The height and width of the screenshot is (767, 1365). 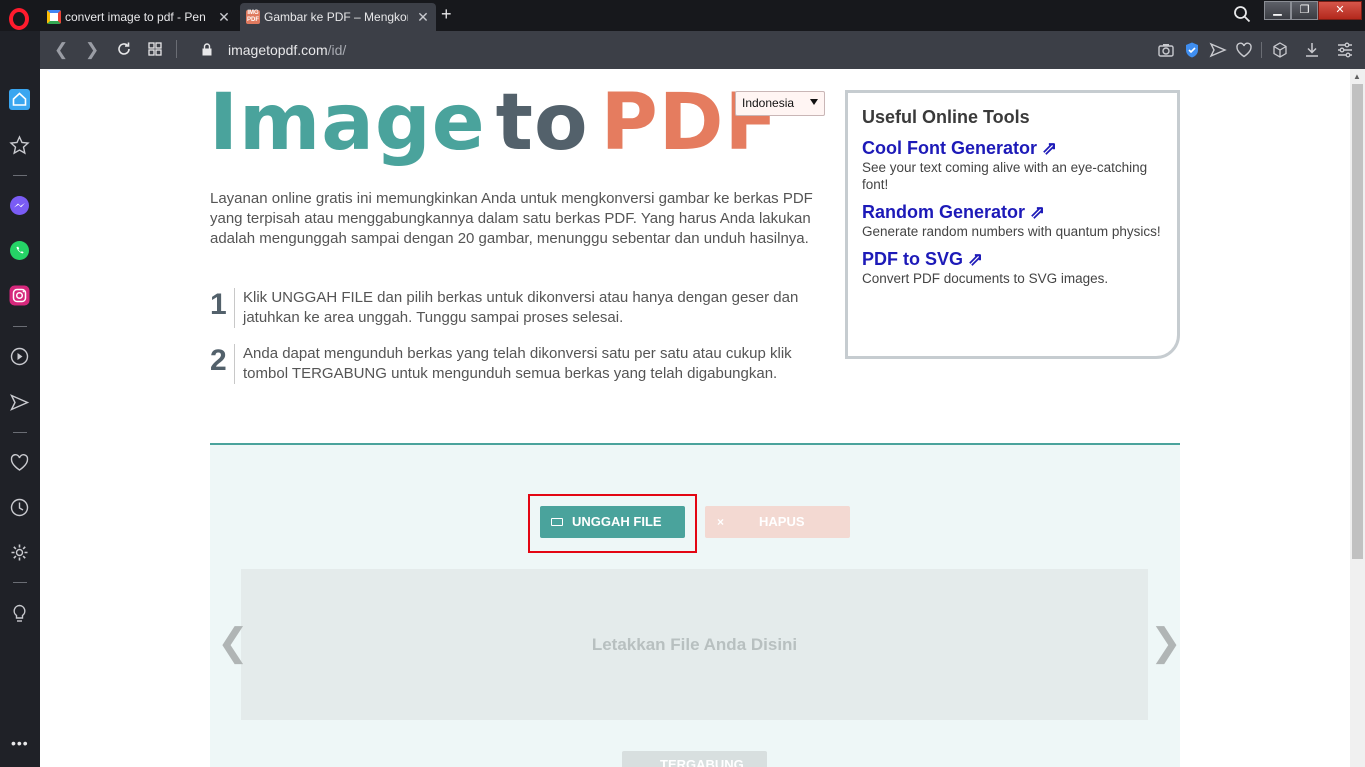 I want to click on opera-sidebar: •••, so click(x=20, y=399).